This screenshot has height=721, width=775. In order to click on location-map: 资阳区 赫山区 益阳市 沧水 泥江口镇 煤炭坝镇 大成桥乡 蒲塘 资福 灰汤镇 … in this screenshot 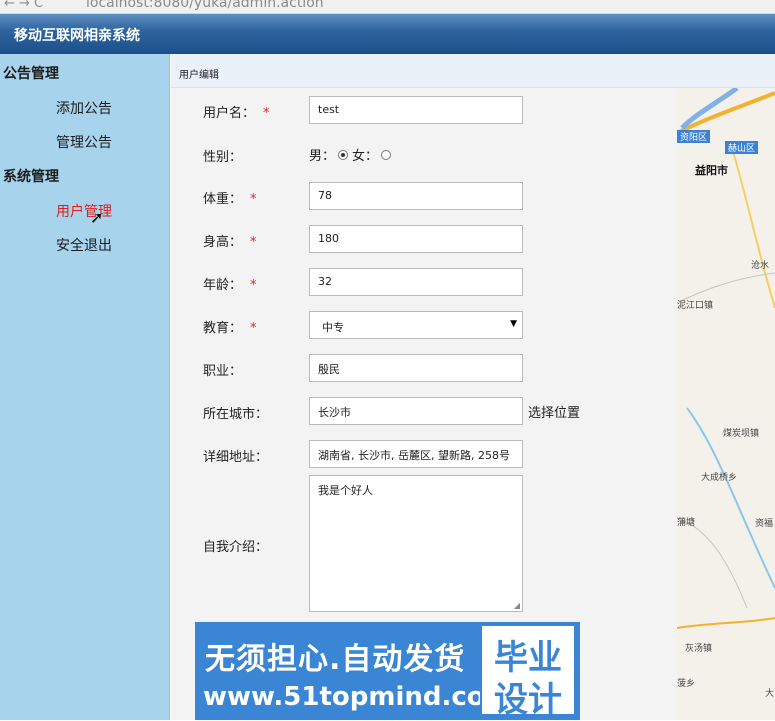, I will do `click(726, 404)`.